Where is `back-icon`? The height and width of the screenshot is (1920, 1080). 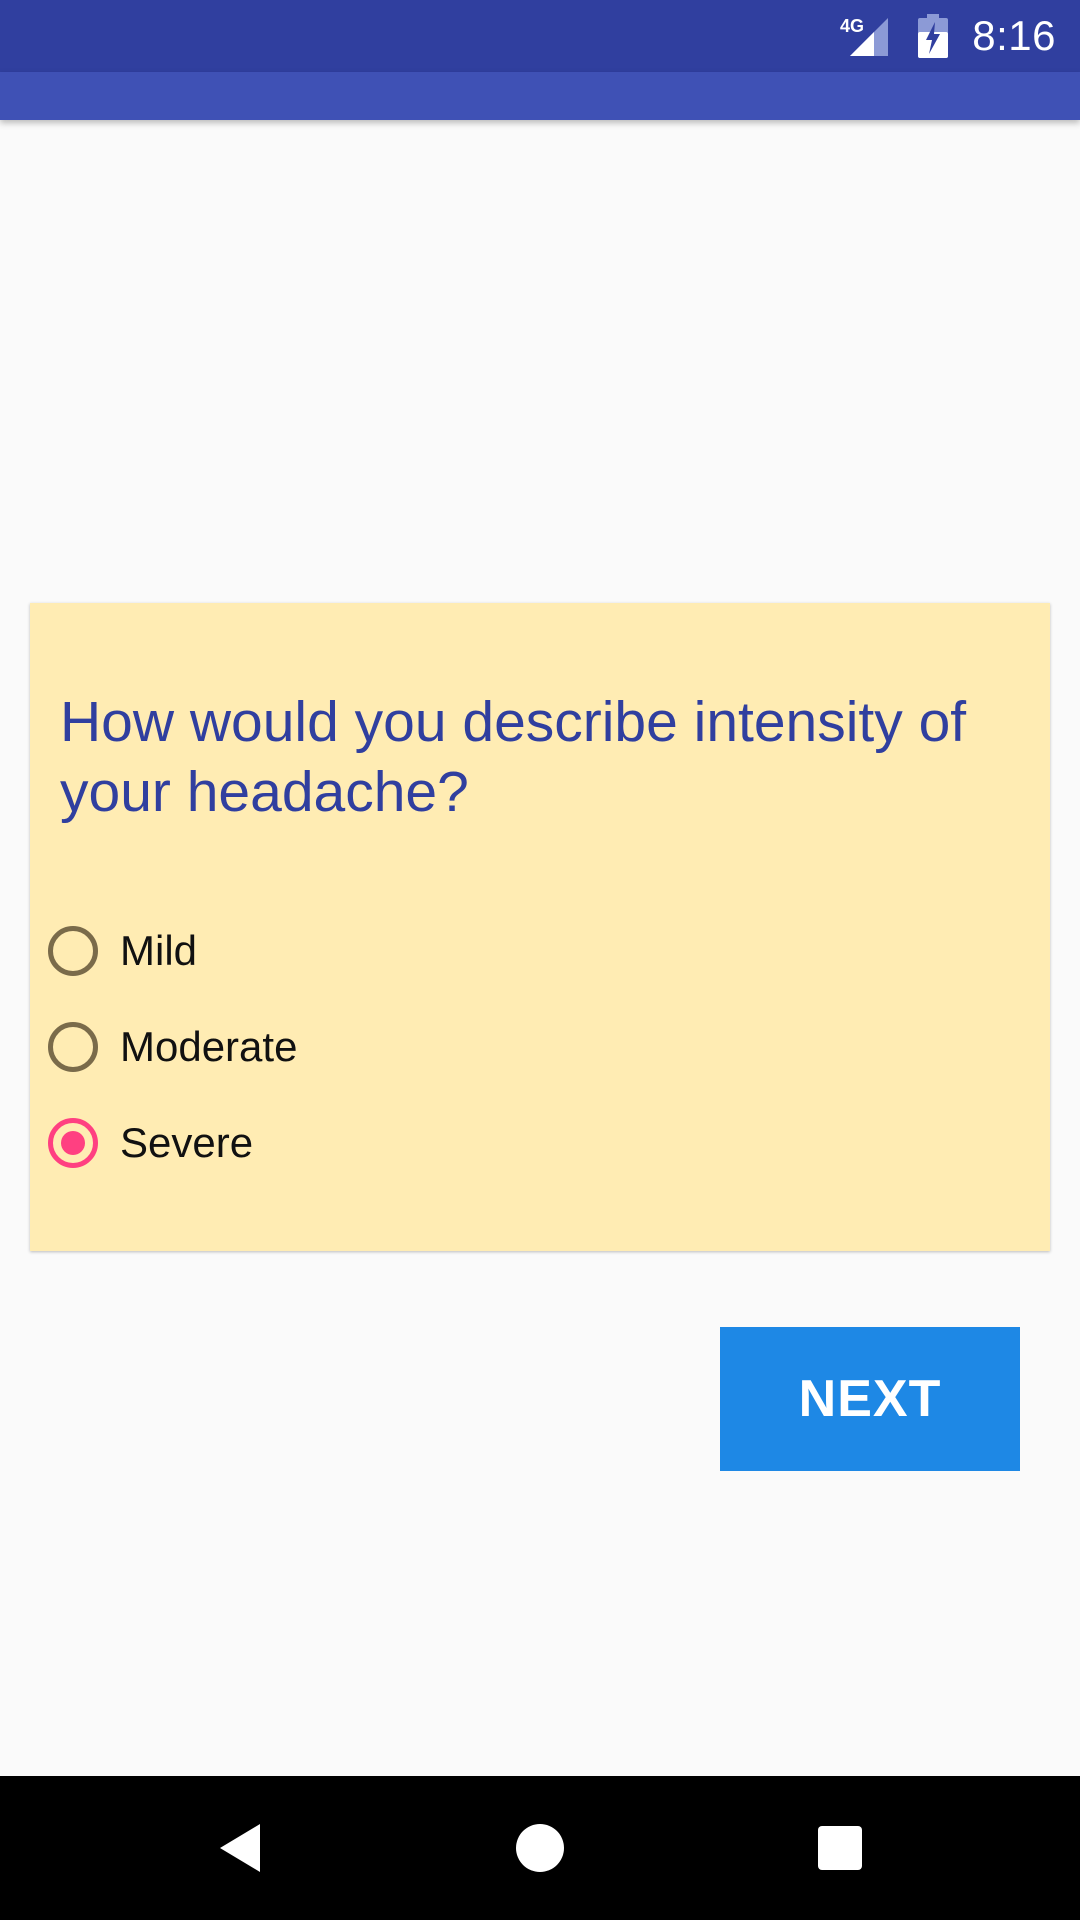
back-icon is located at coordinates (240, 1848).